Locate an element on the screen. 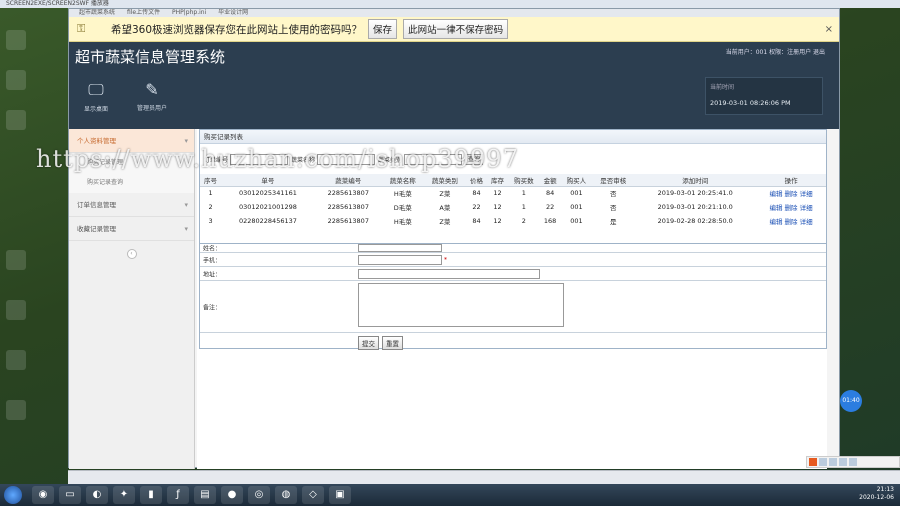 The image size is (900, 506). phone-input is located at coordinates (400, 260).